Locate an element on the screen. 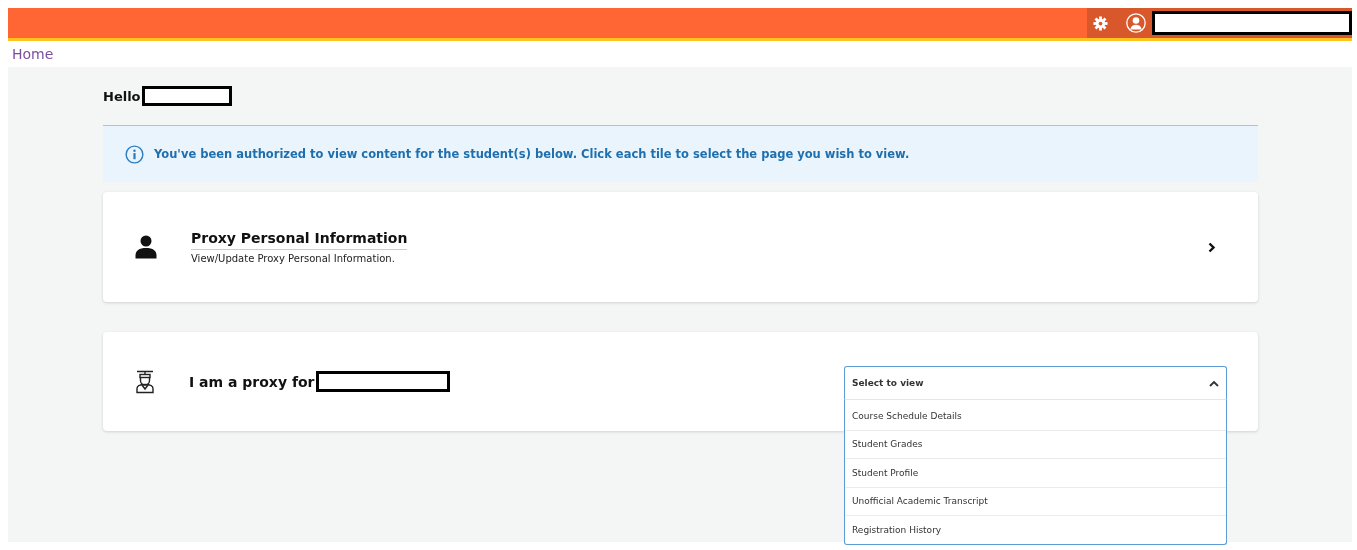 Image resolution: width=1357 pixels, height=550 pixels. chevron-up-icon is located at coordinates (1214, 383).